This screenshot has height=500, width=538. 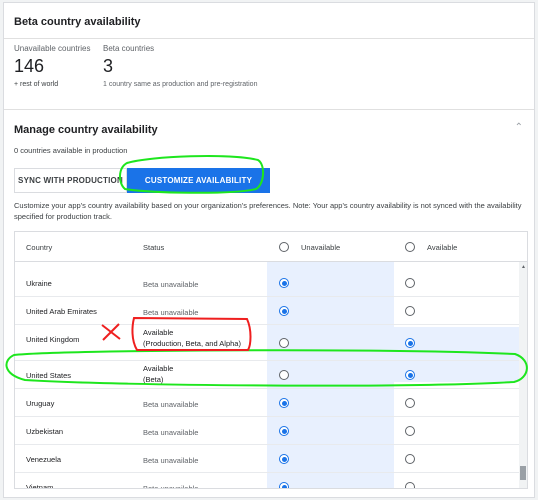 What do you see at coordinates (321, 247) in the screenshot?
I see `header-unavailable: Unavailable` at bounding box center [321, 247].